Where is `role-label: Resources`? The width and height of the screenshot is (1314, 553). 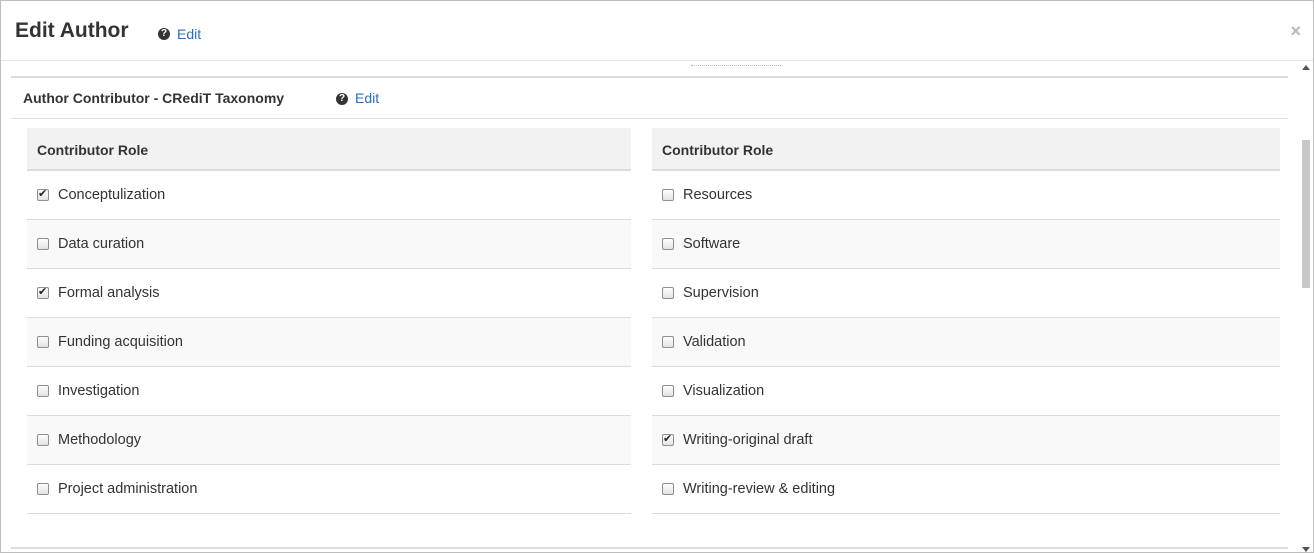 role-label: Resources is located at coordinates (717, 195).